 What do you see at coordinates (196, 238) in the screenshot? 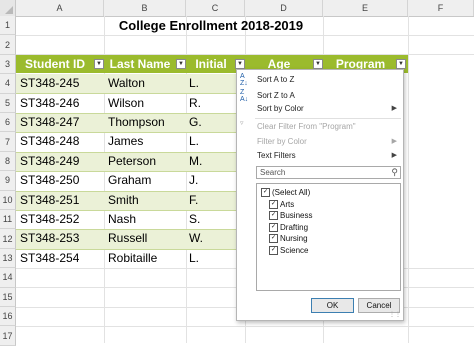
I see `cell-initial: W.` at bounding box center [196, 238].